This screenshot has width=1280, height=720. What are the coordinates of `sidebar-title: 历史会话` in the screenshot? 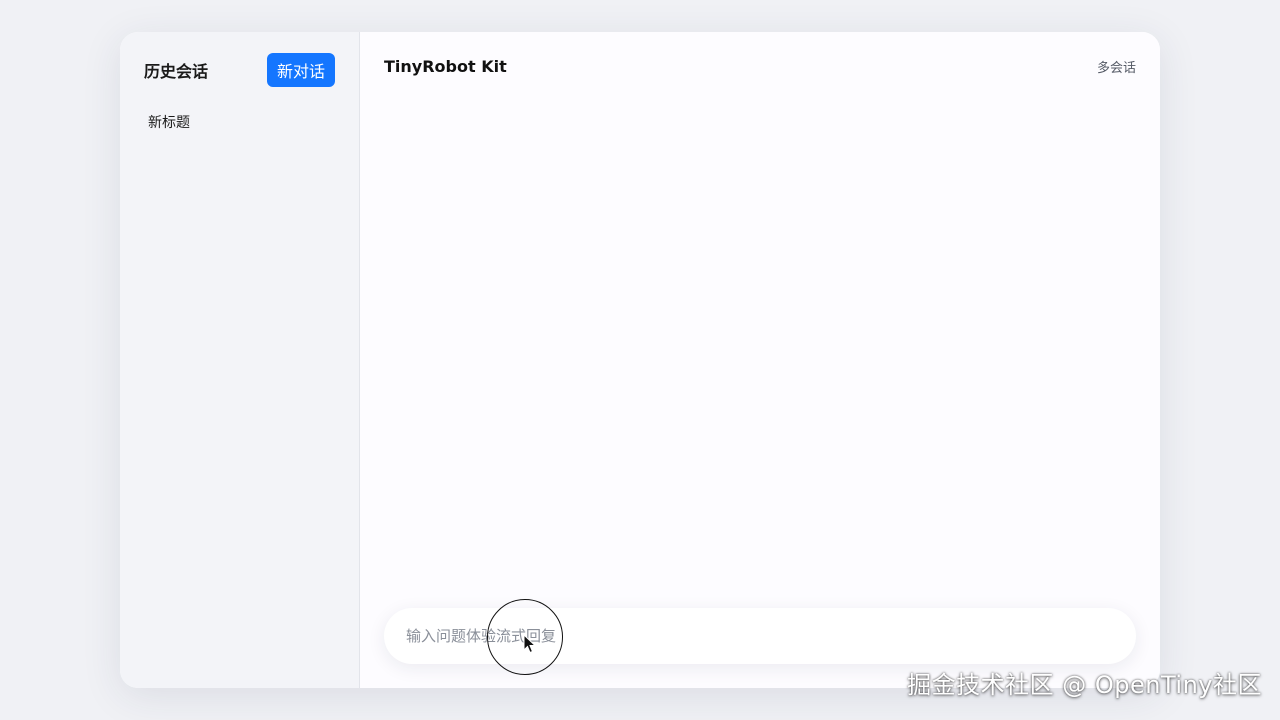 It's located at (176, 71).